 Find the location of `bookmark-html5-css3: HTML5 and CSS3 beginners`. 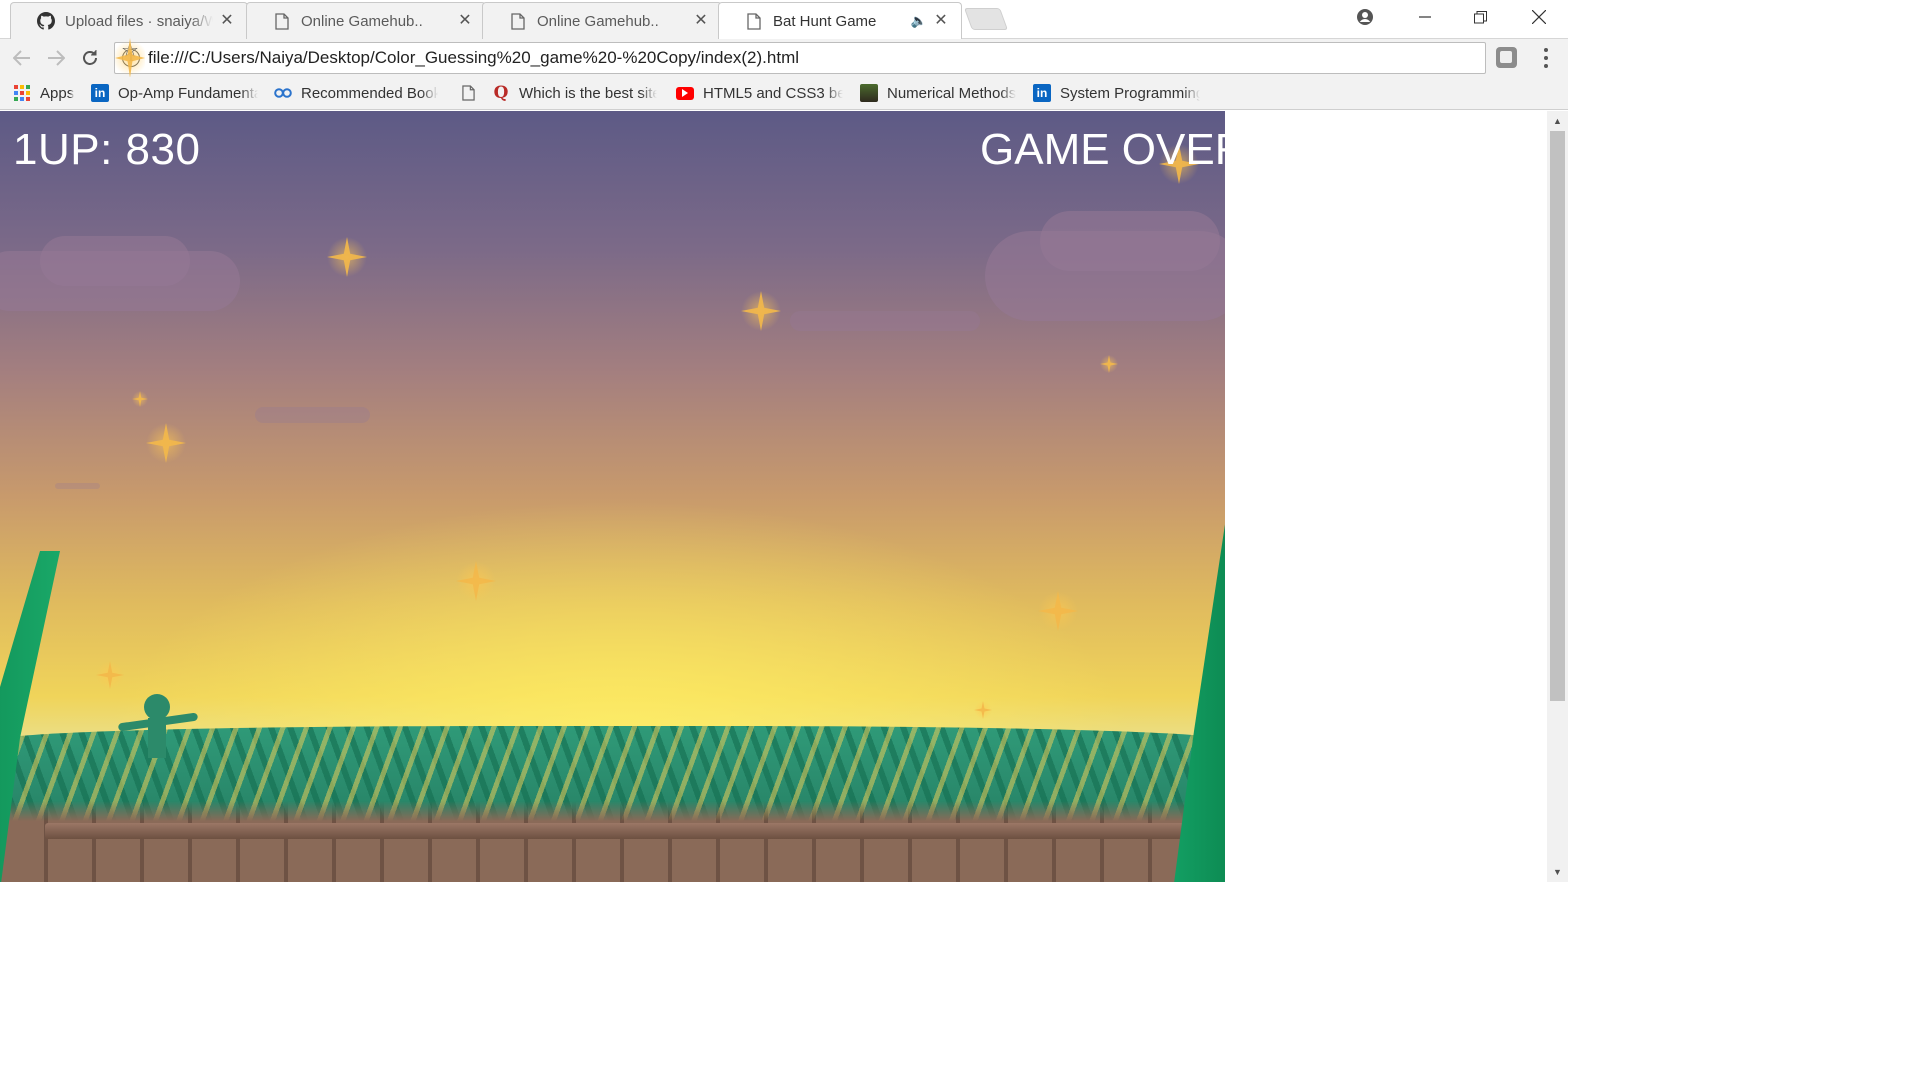

bookmark-html5-css3: HTML5 and CSS3 beginners is located at coordinates (759, 93).